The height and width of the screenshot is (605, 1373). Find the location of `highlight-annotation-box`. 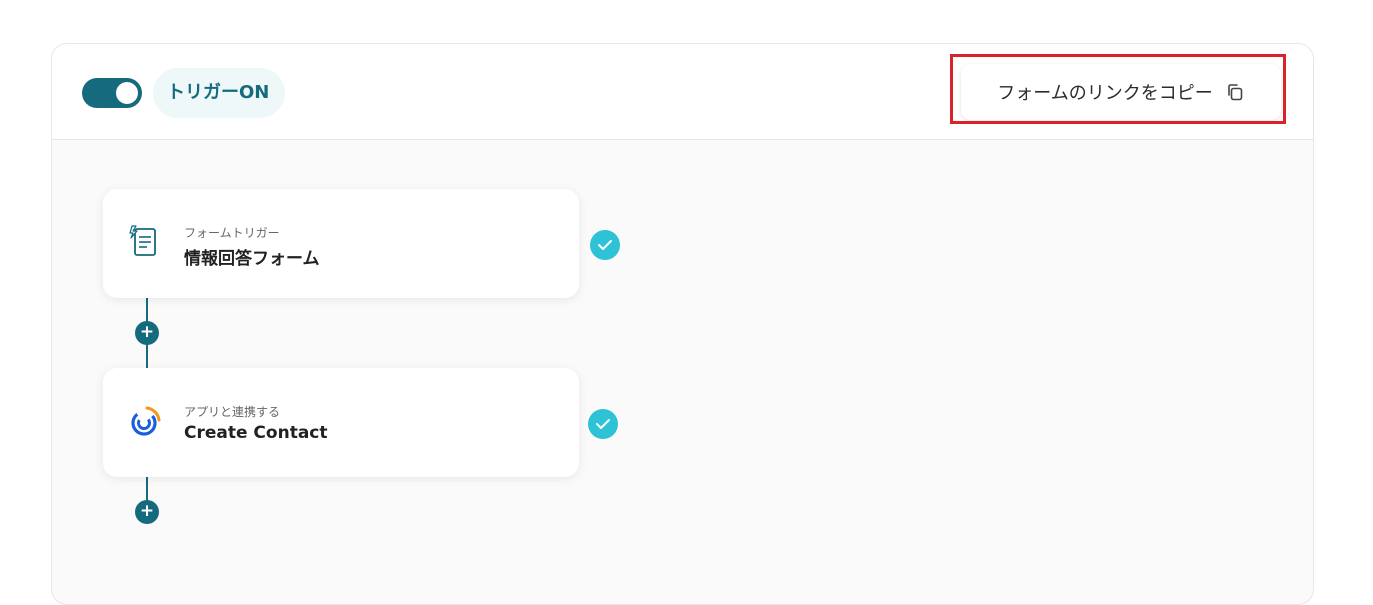

highlight-annotation-box is located at coordinates (1118, 89).